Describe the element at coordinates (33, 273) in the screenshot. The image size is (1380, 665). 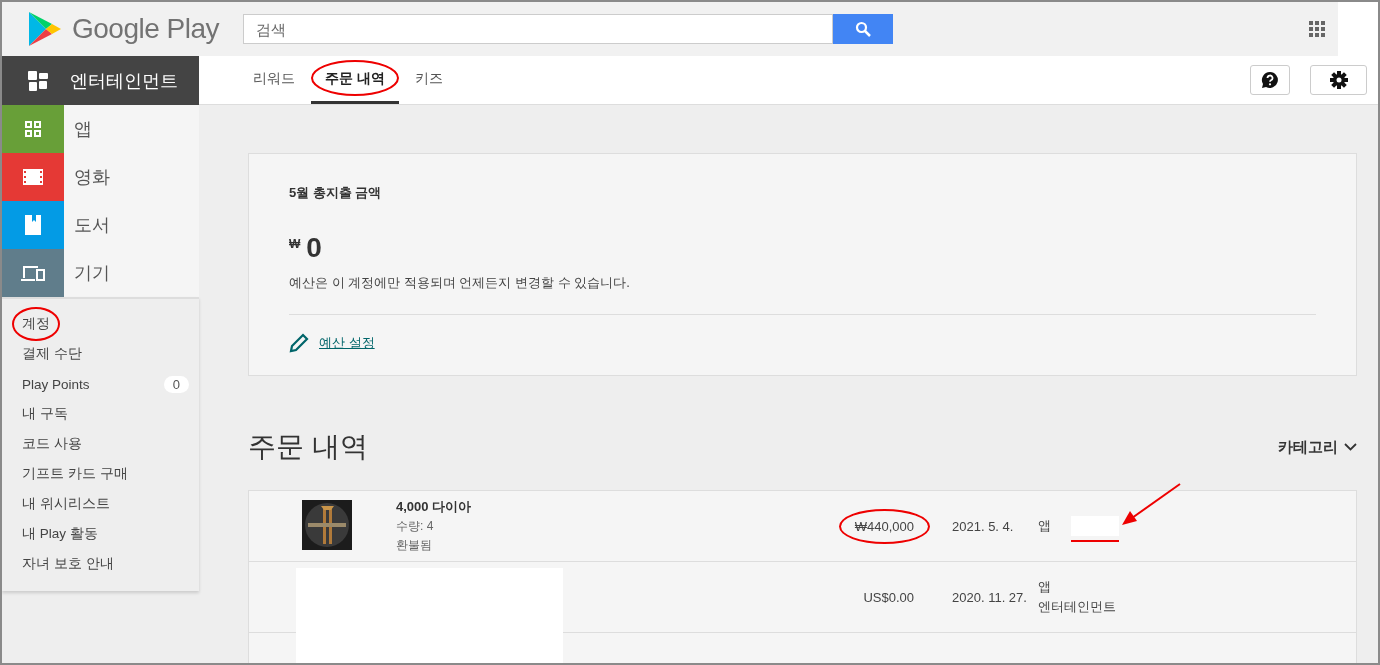
I see `devices-icon` at that location.